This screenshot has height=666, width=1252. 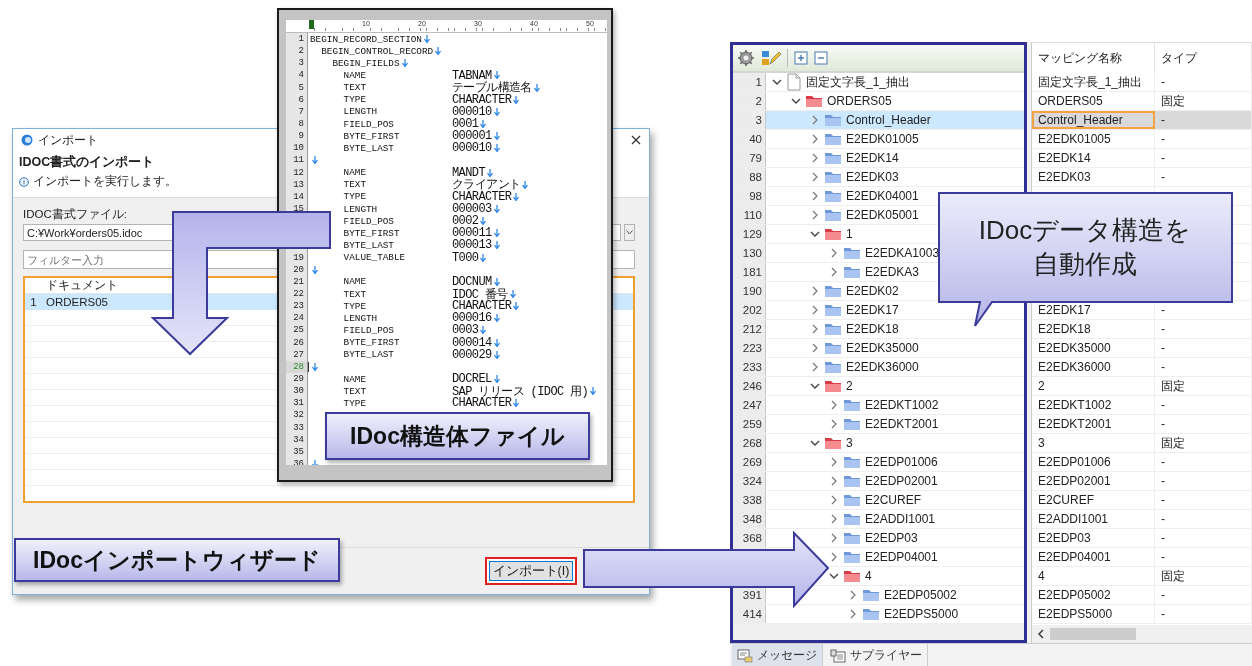 What do you see at coordinates (298, 403) in the screenshot?
I see `line-number: 31` at bounding box center [298, 403].